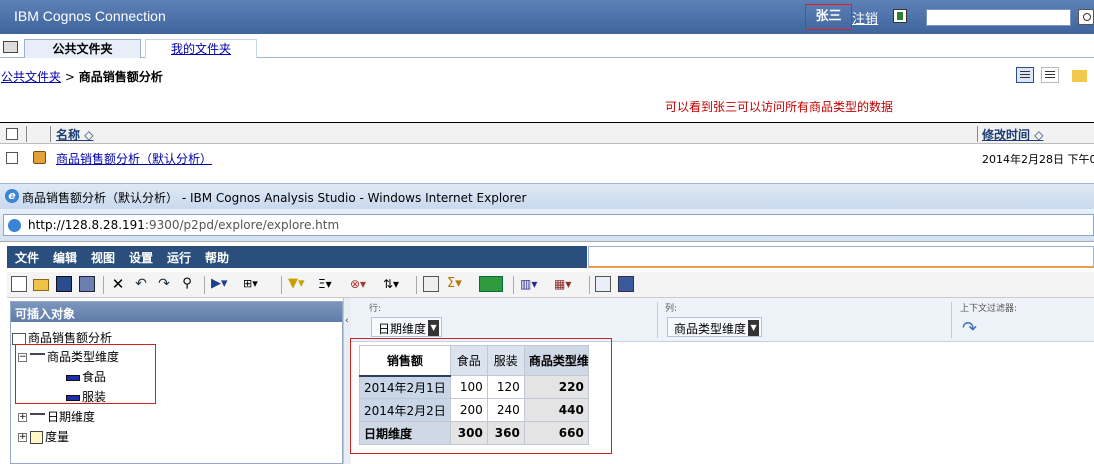 This screenshot has height=464, width=1094. What do you see at coordinates (407, 327) in the screenshot?
I see `rows-dropzone: 日期维度 ▼` at bounding box center [407, 327].